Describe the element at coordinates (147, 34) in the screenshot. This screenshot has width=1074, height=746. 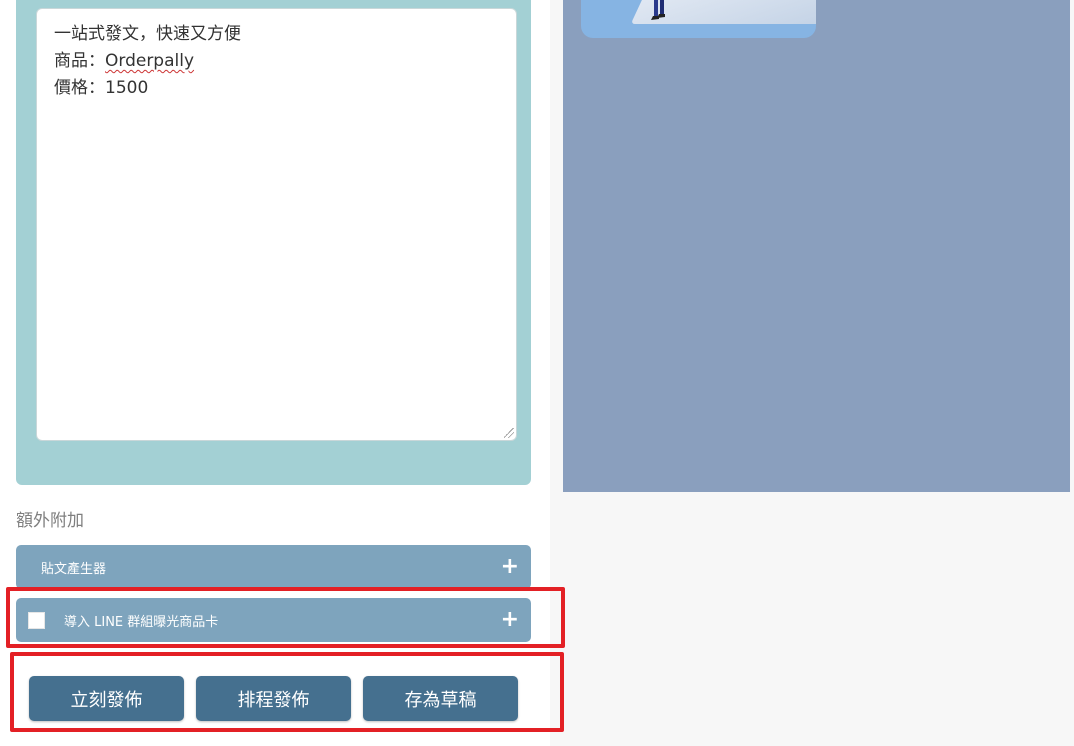
I see `post-line-1: 一站式發文，快速又方便` at that location.